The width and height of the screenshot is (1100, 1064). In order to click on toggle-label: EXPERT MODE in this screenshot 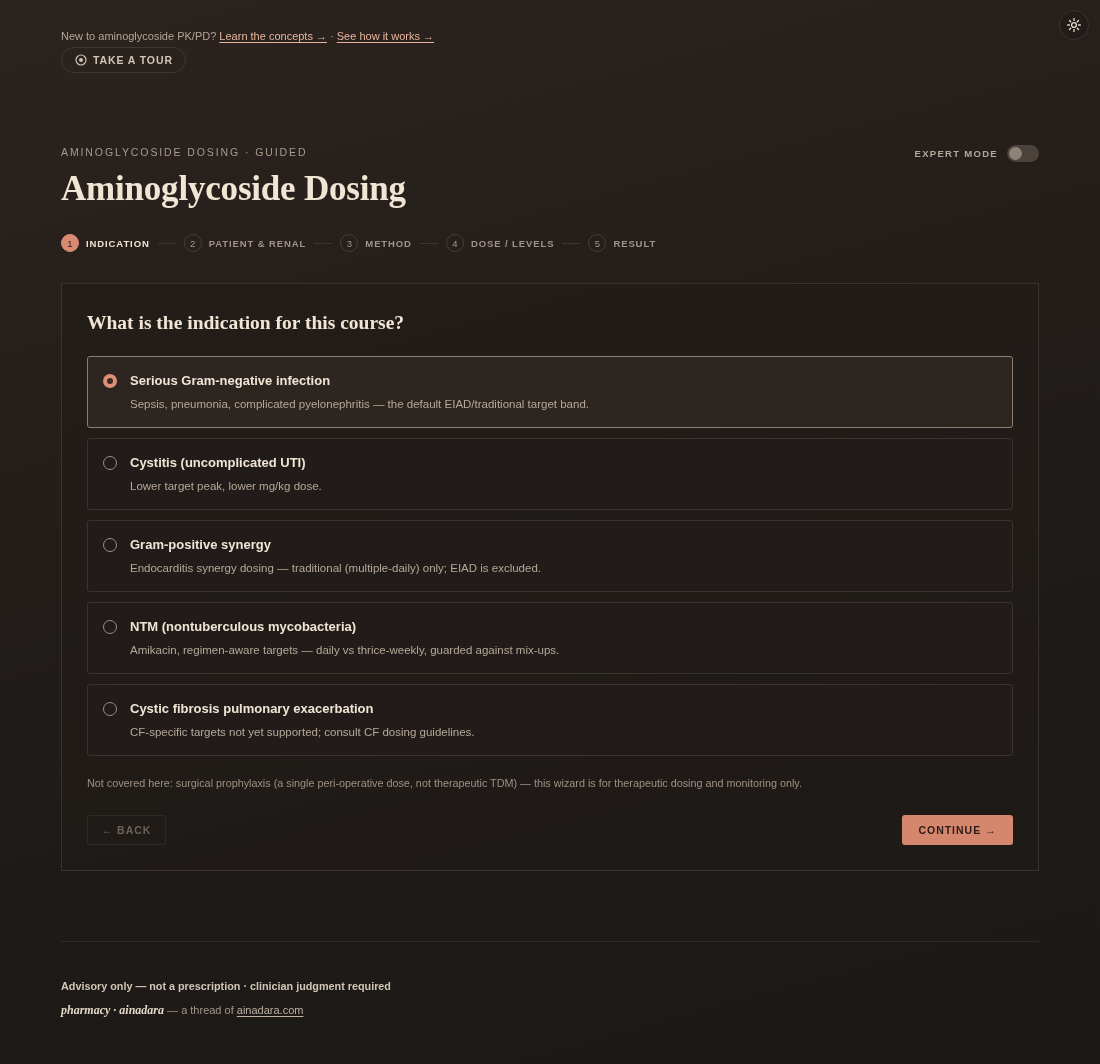, I will do `click(956, 153)`.